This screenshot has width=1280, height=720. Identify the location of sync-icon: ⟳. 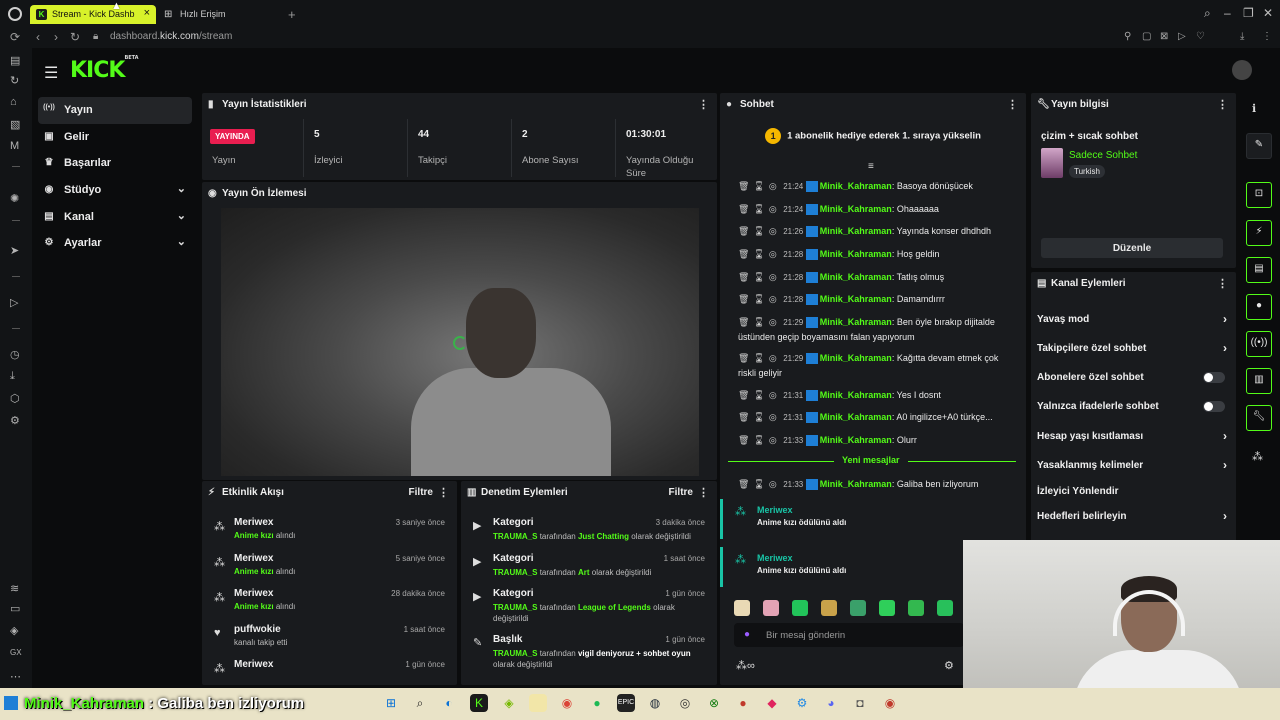
(15, 37).